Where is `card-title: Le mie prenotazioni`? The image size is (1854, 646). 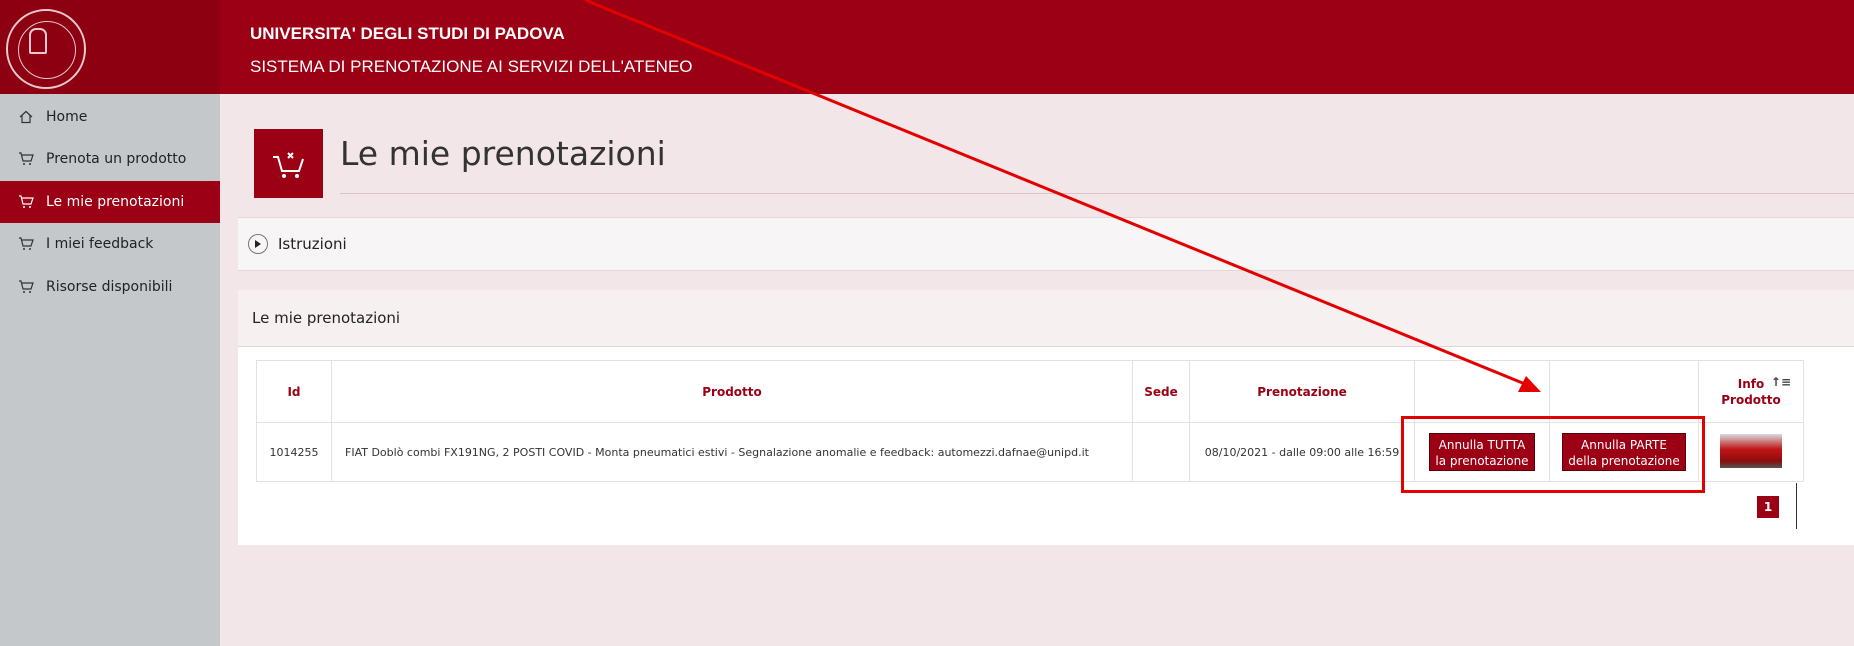
card-title: Le mie prenotazioni is located at coordinates (326, 318).